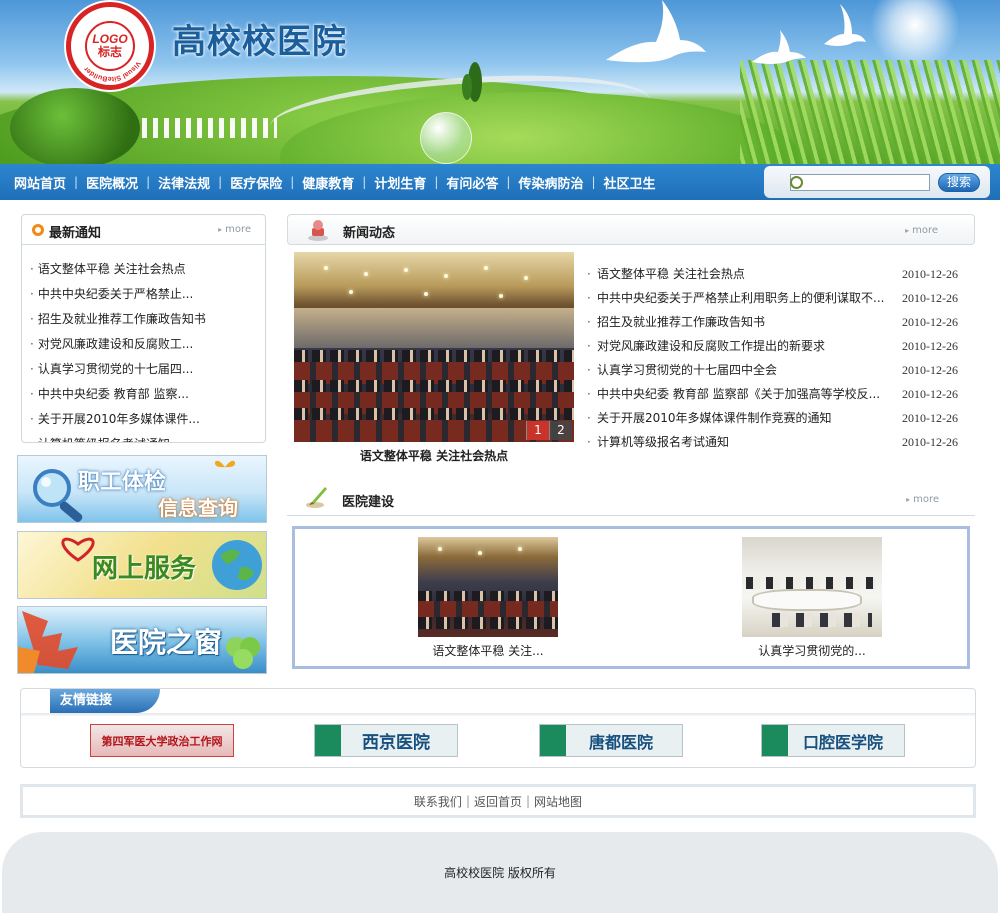 Image resolution: width=1000 pixels, height=913 pixels. What do you see at coordinates (742, 274) in the screenshot?
I see `news-row-title: 语文整体平稳 关注社会热点` at bounding box center [742, 274].